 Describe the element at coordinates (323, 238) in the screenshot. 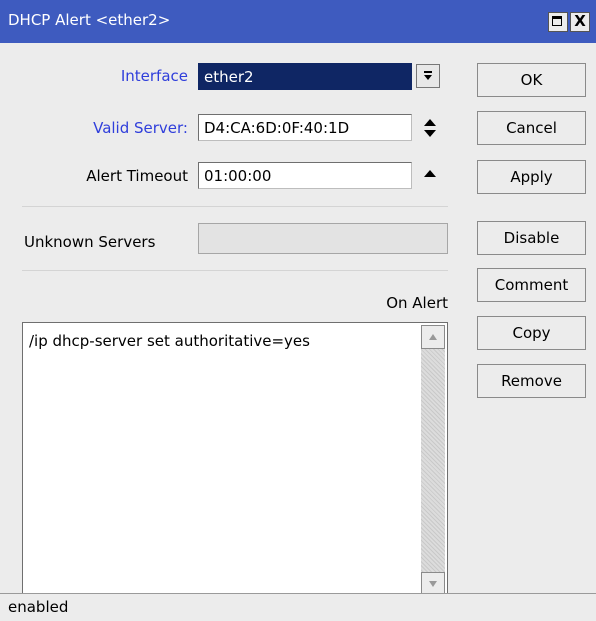

I see `unknown-servers-field` at that location.